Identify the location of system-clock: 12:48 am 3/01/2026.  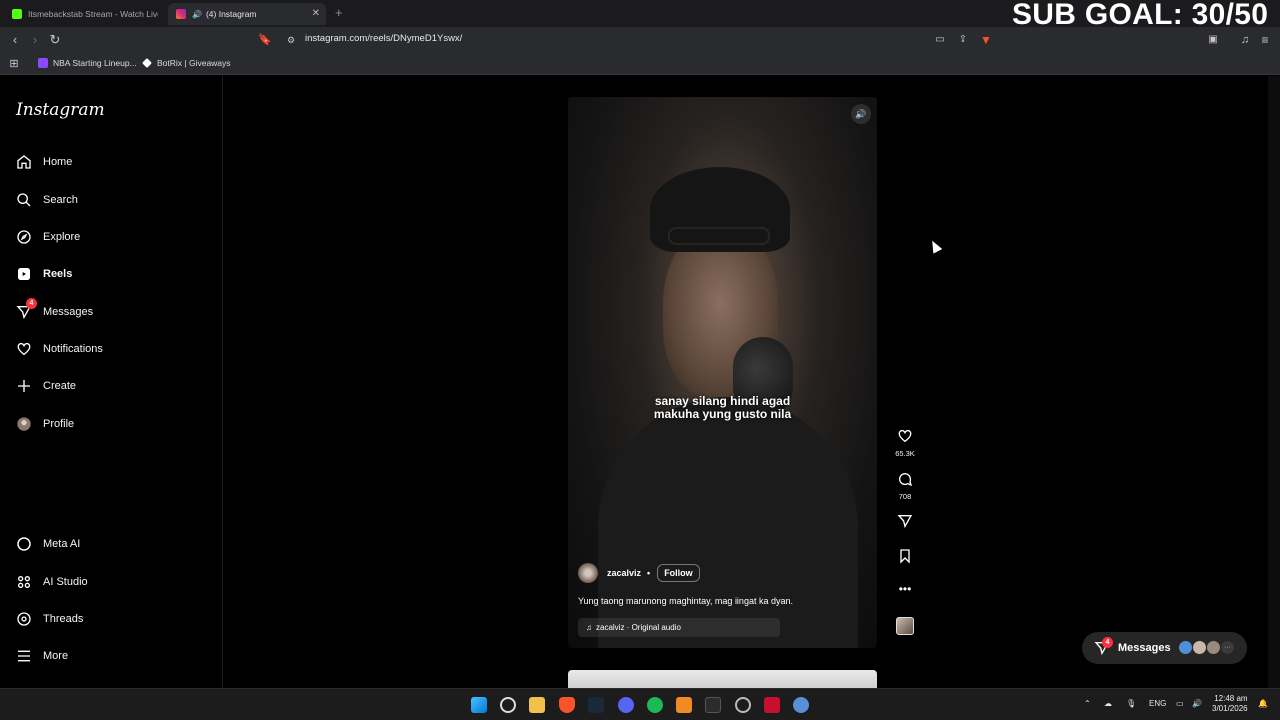
(1230, 704).